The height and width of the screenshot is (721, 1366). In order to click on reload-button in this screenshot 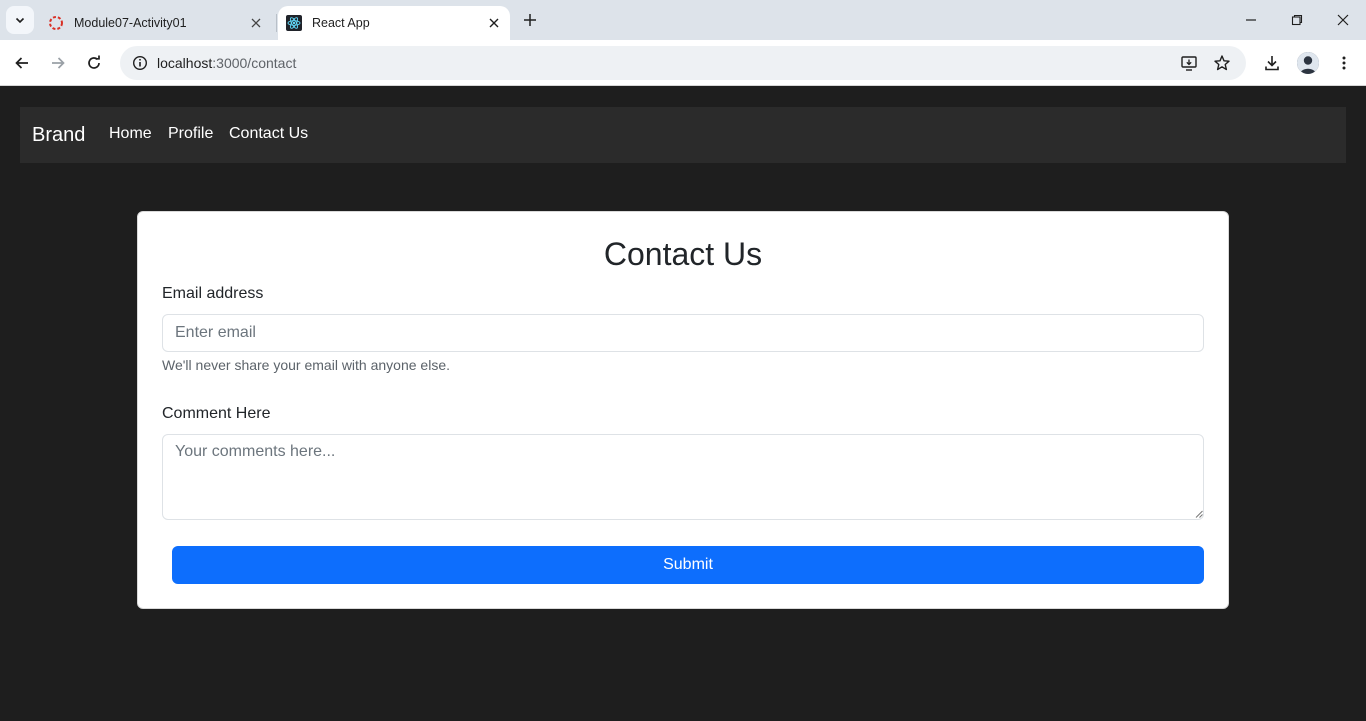, I will do `click(94, 63)`.